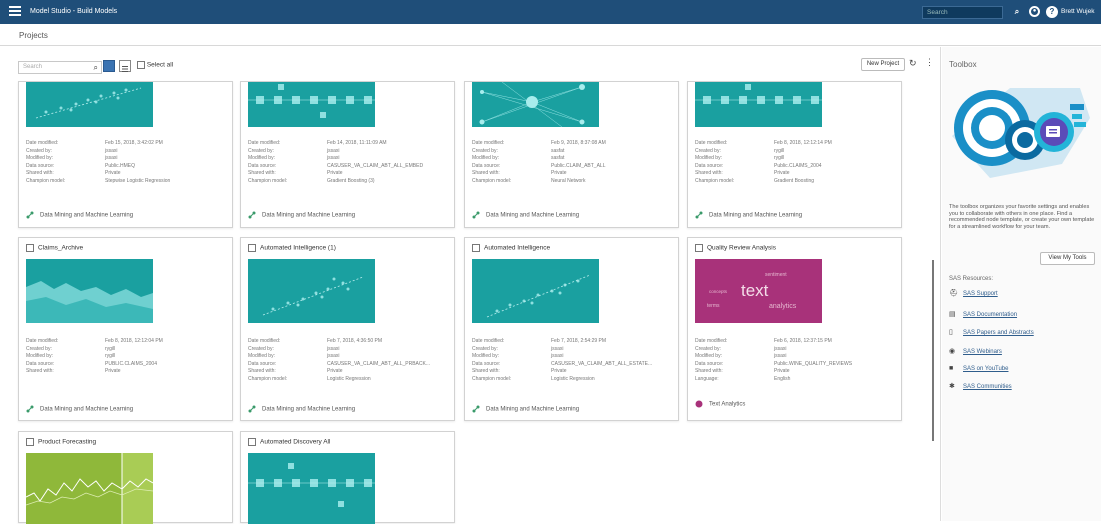 The height and width of the screenshot is (524, 1101). Describe the element at coordinates (952, 386) in the screenshot. I see `community-icon: ✱` at that location.